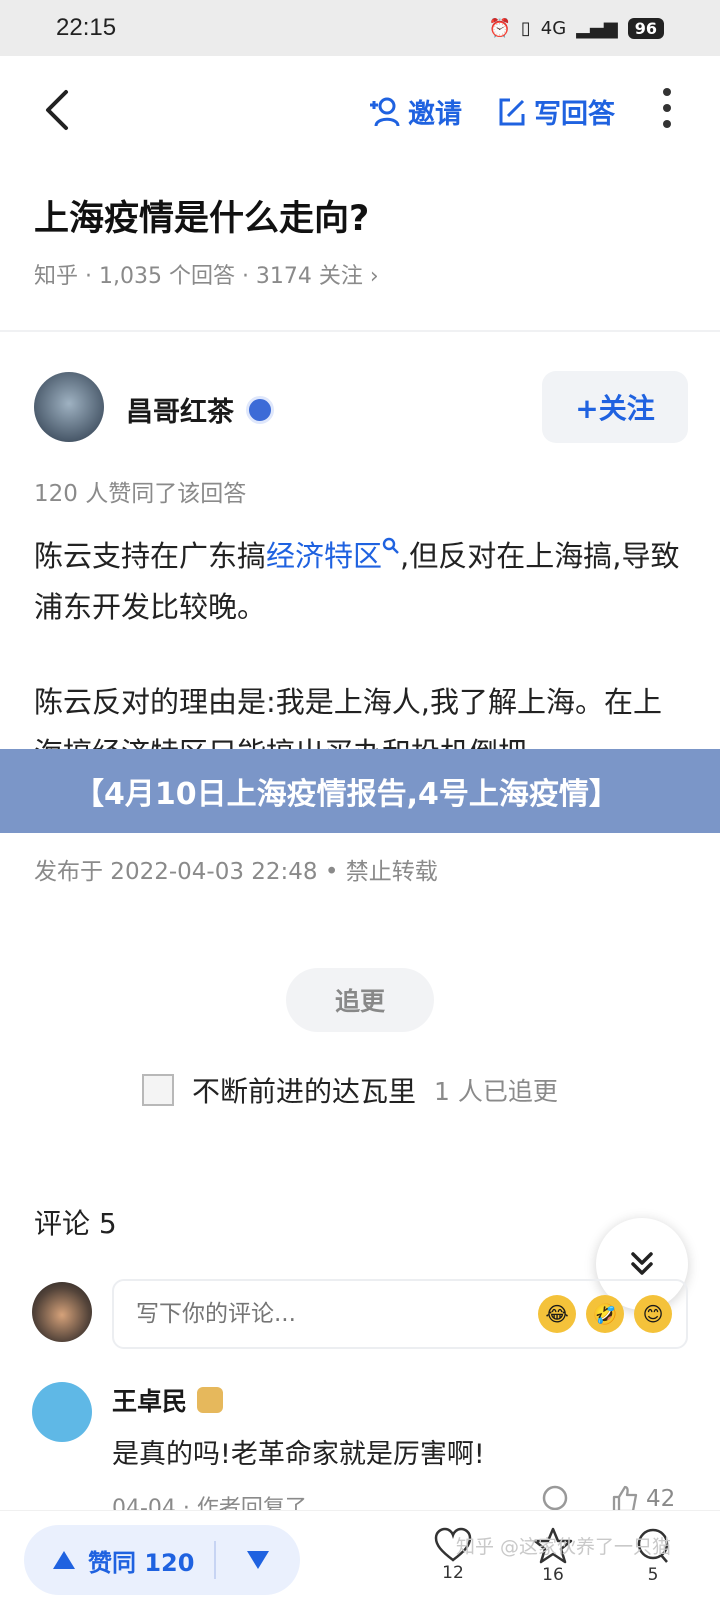 This screenshot has width=720, height=1605. I want to click on follower-count: 1 人已追更, so click(496, 1091).